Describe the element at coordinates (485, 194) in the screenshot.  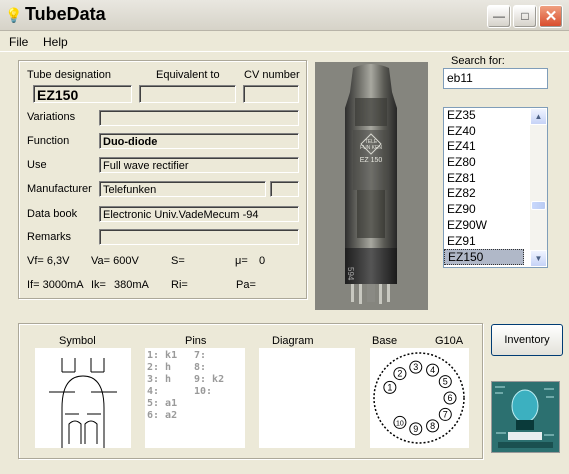
I see `tube-list-item: EZ82` at that location.